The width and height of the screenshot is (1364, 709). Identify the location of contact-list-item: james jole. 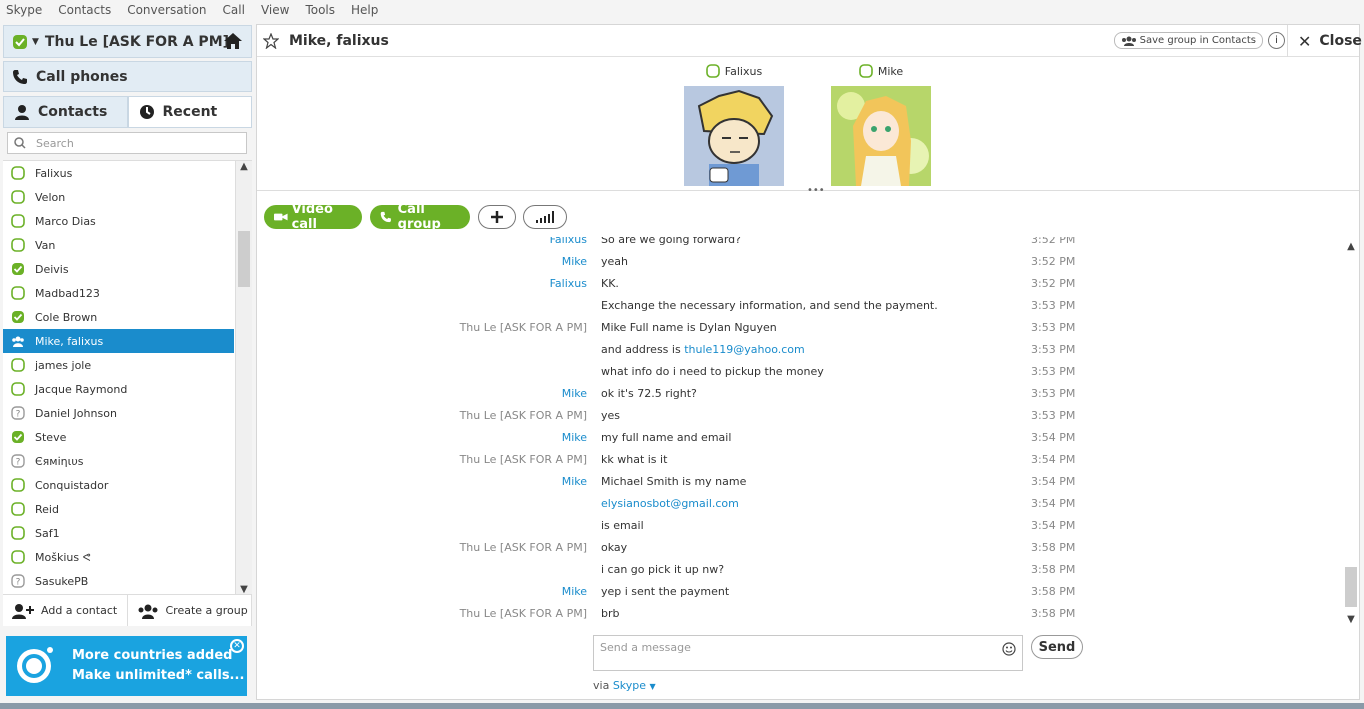
(118, 365).